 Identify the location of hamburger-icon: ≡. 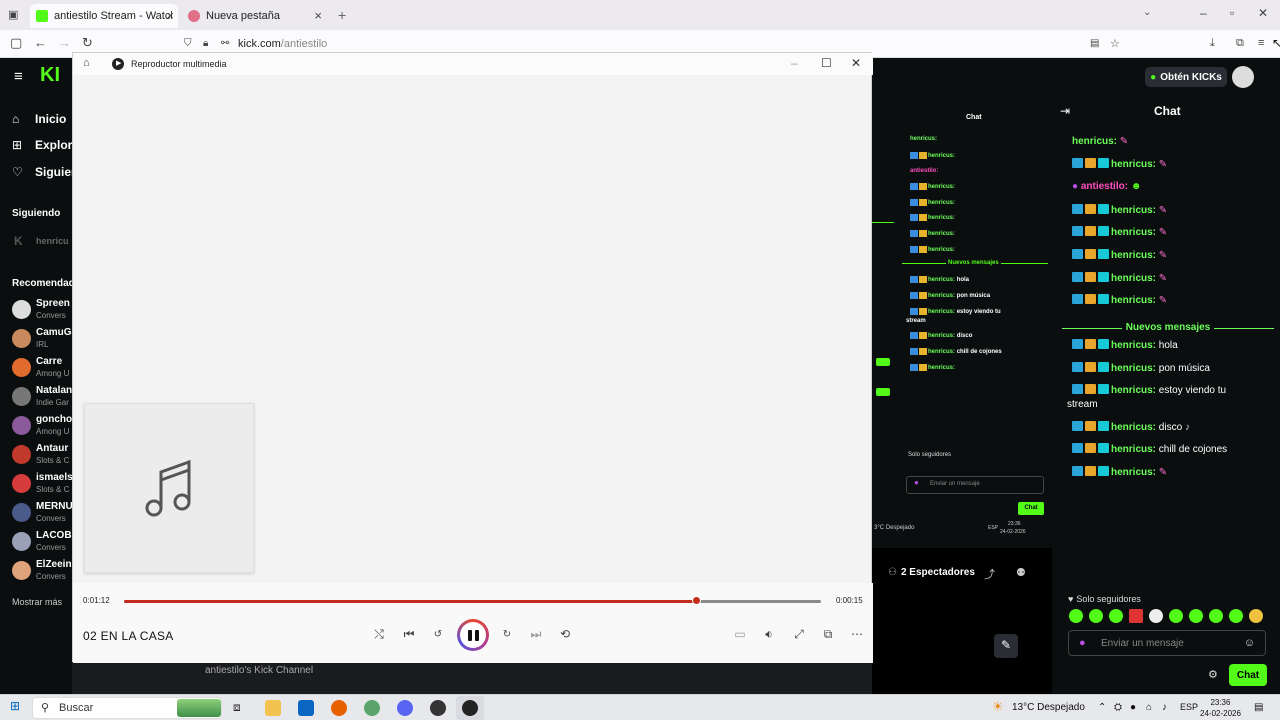
(18, 76).